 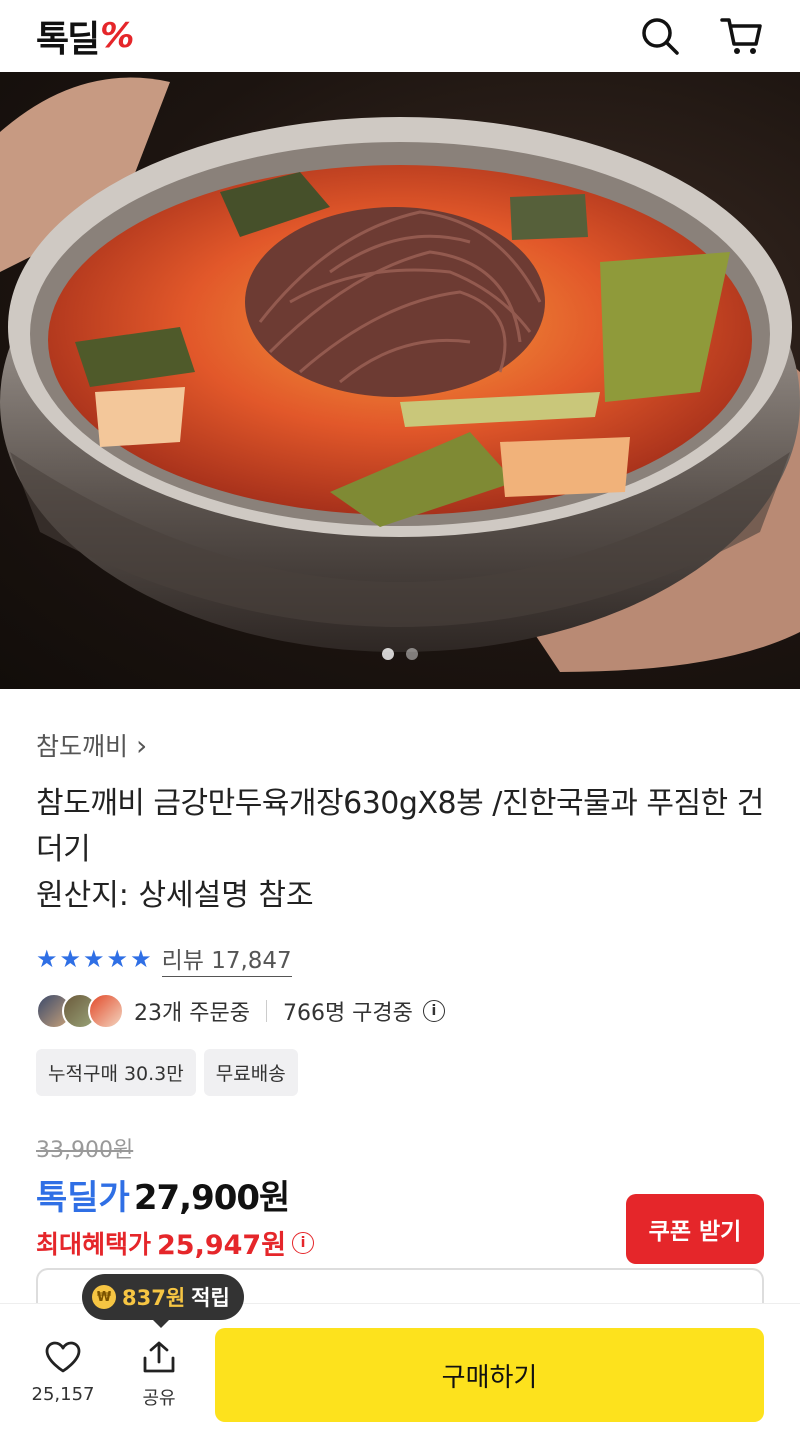 What do you see at coordinates (400, 826) in the screenshot?
I see `product-title: 참도깨비 금강만두육개장630gX8봉 /진한국물과 푸짐한 건더기` at bounding box center [400, 826].